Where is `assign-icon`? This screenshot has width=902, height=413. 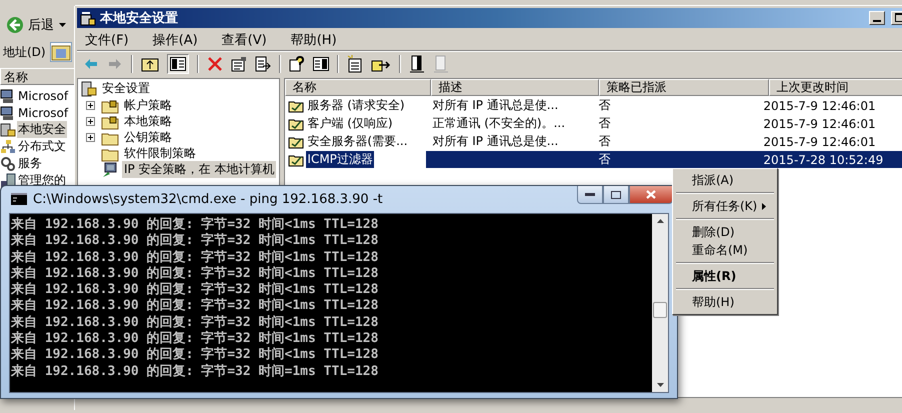 assign-icon is located at coordinates (417, 64).